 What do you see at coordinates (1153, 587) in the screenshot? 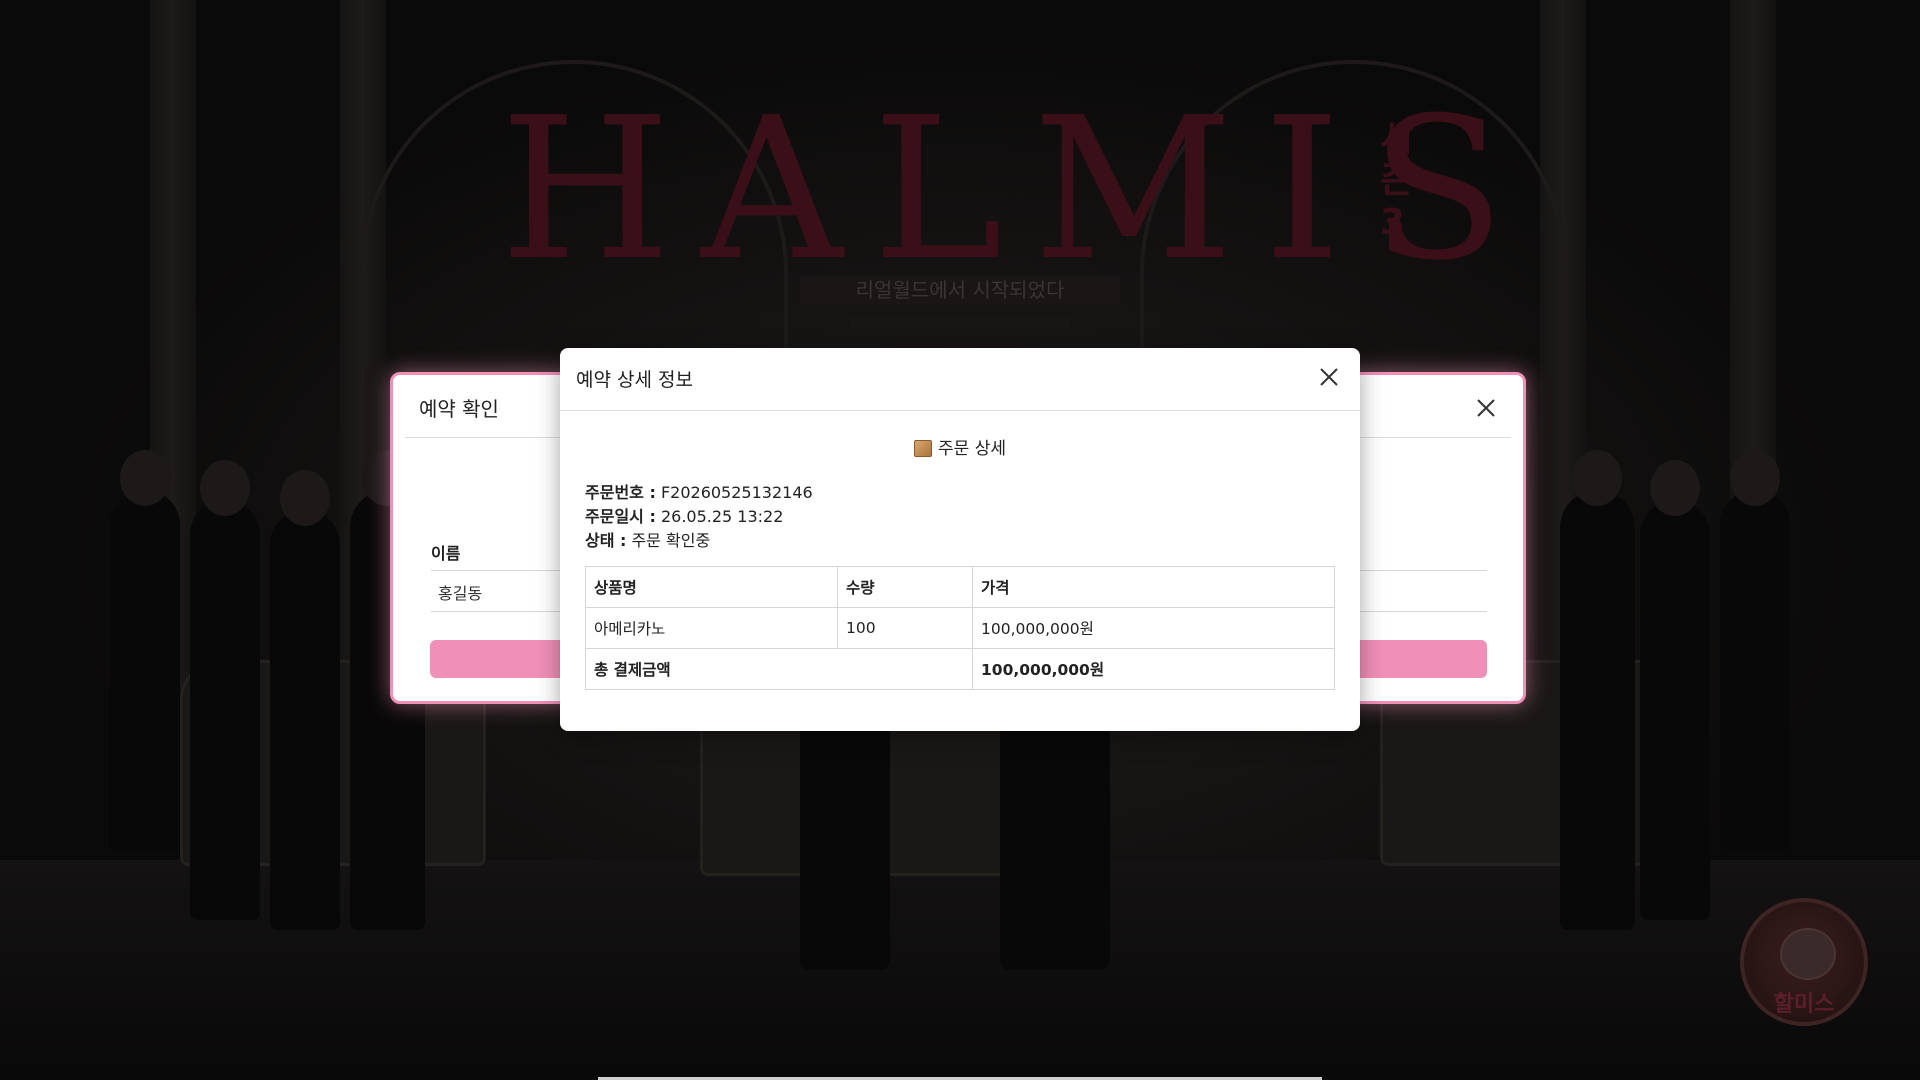
I see `column-header: 가격` at bounding box center [1153, 587].